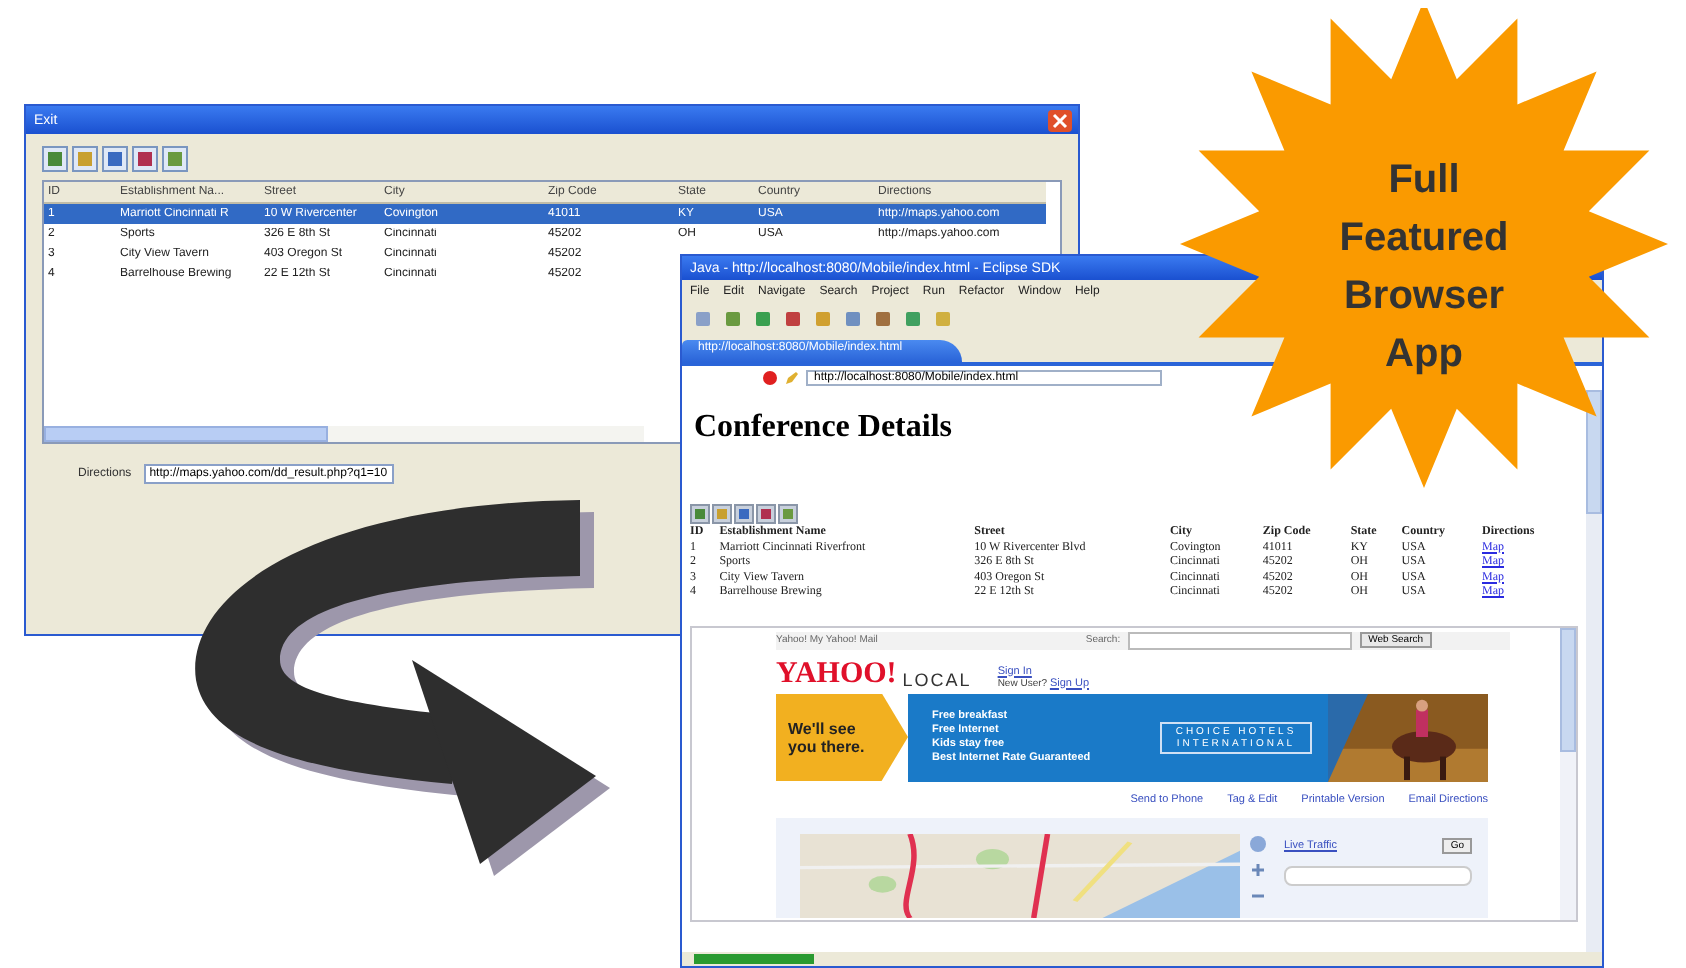  What do you see at coordinates (937, 679) in the screenshot?
I see `logo-subtitle: LOCAL` at bounding box center [937, 679].